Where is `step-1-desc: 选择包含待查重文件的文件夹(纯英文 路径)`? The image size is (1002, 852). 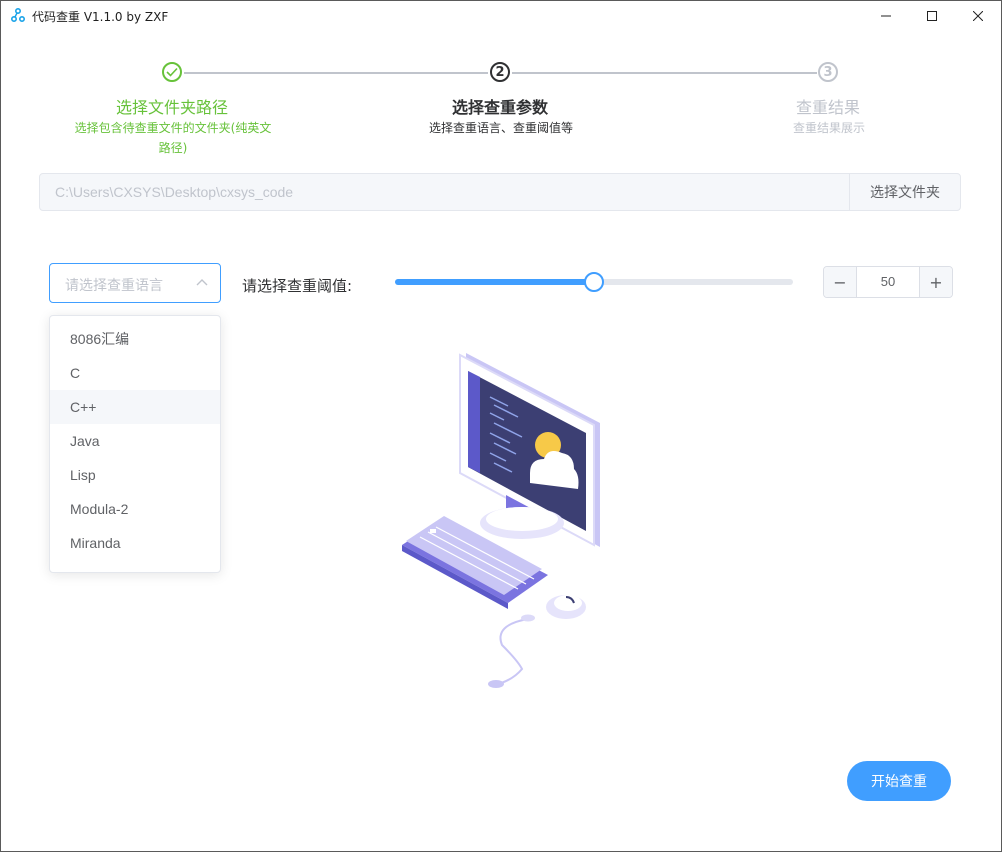 step-1-desc: 选择包含待查重文件的文件夹(纯英文 路径) is located at coordinates (173, 138).